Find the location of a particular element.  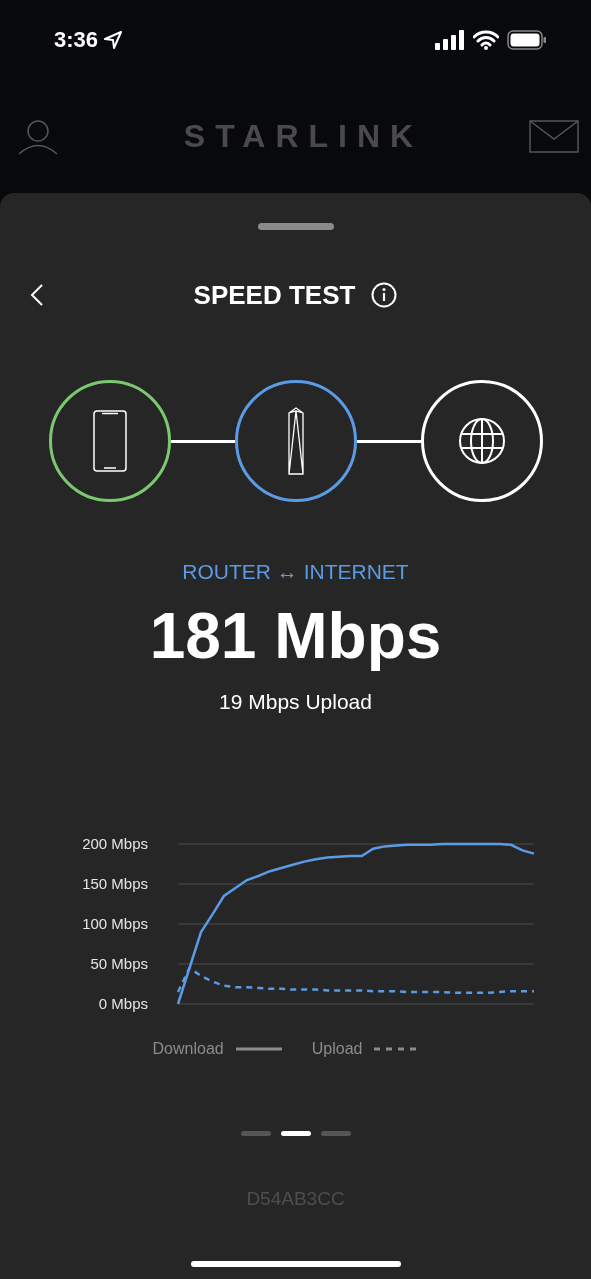

screen-title: SPEED TEST is located at coordinates (274, 295).